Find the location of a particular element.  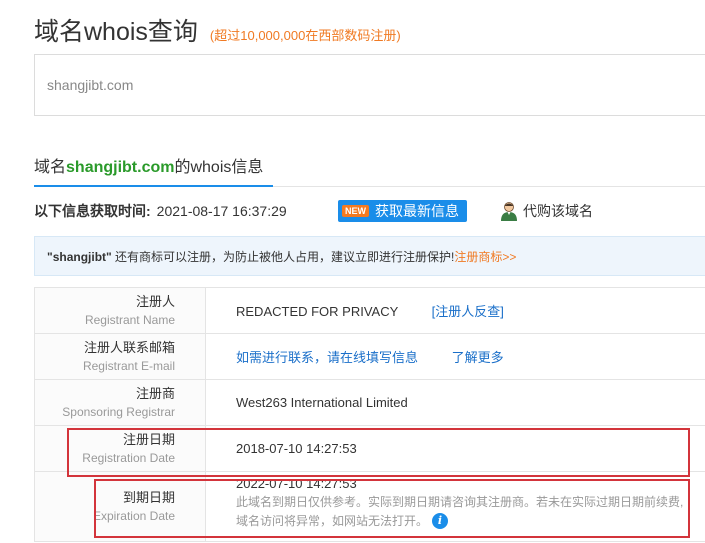

row-value: 如需进行联系，请在线填写信息 了解更多 is located at coordinates (455, 356).